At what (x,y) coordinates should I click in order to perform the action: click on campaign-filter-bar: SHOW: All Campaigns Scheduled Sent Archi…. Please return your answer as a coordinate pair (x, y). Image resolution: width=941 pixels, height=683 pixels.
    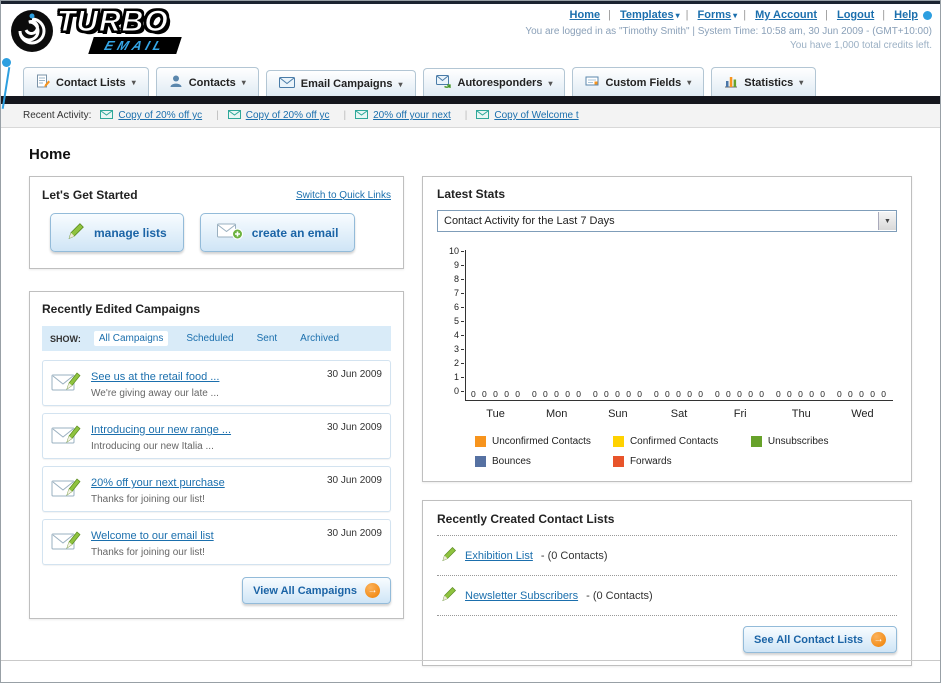
    Looking at the image, I should click on (216, 338).